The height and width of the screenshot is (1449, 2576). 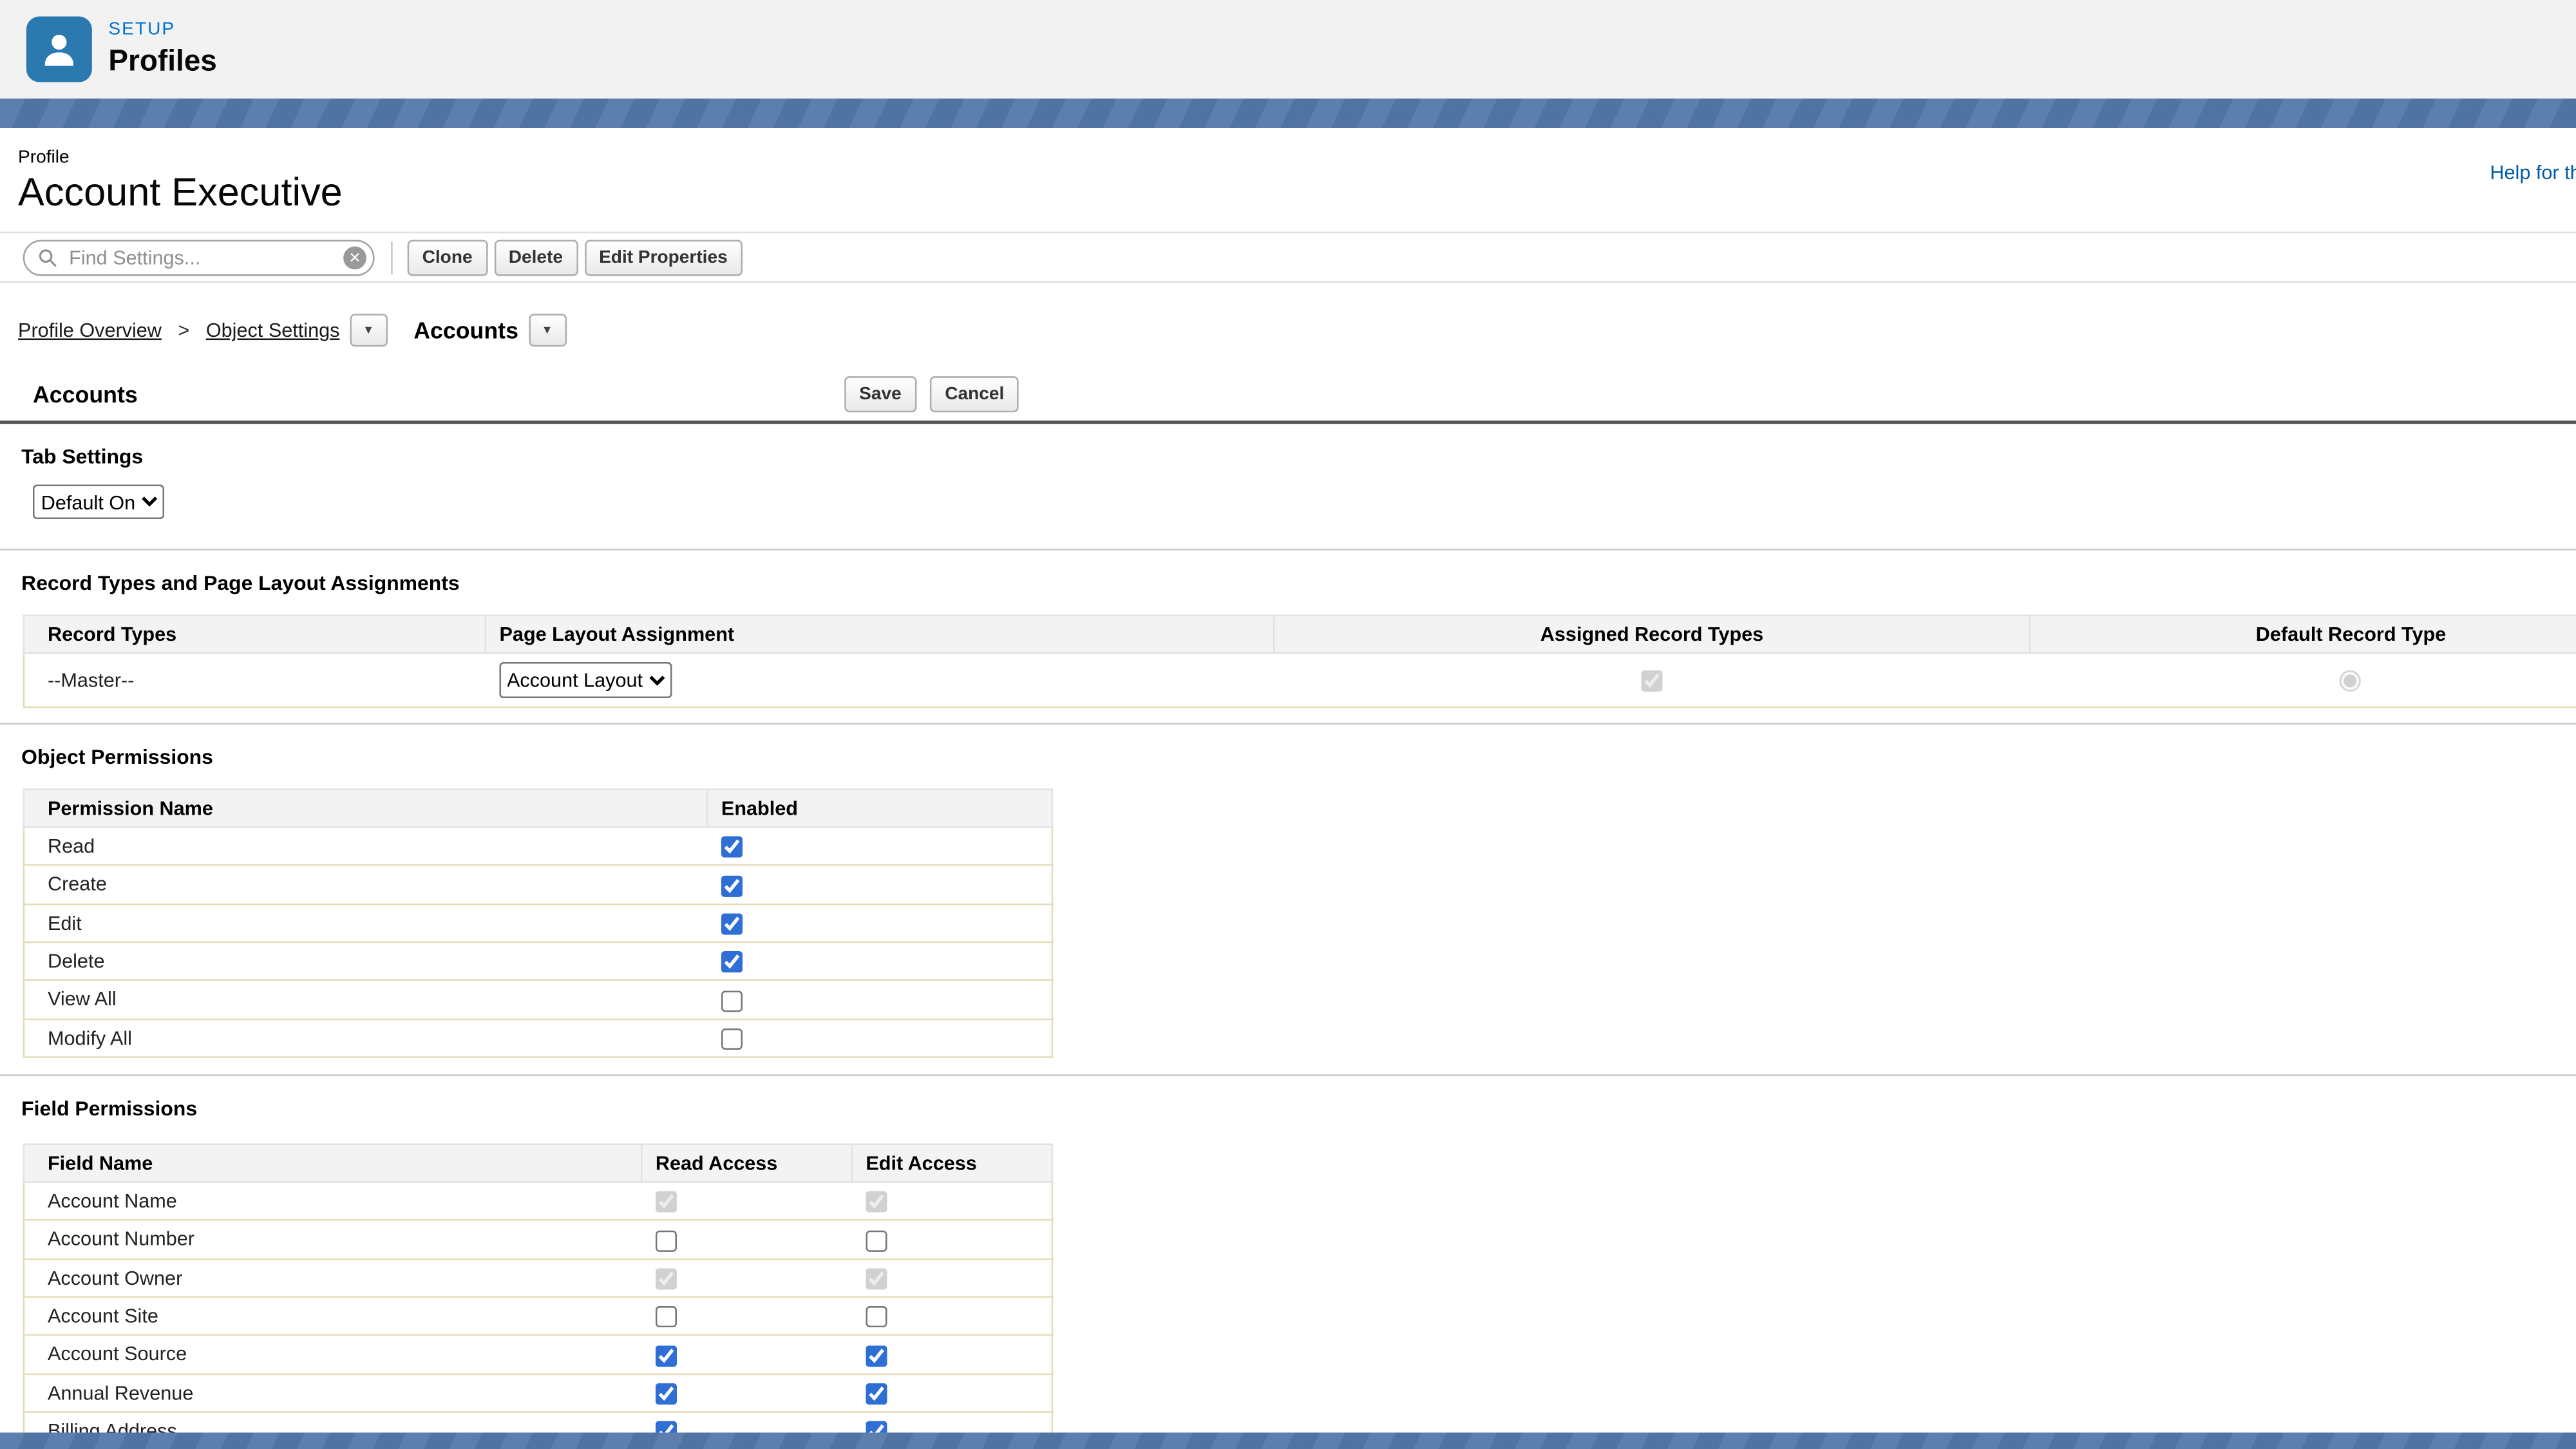 What do you see at coordinates (142, 30) in the screenshot?
I see `setup-label: SETUP` at bounding box center [142, 30].